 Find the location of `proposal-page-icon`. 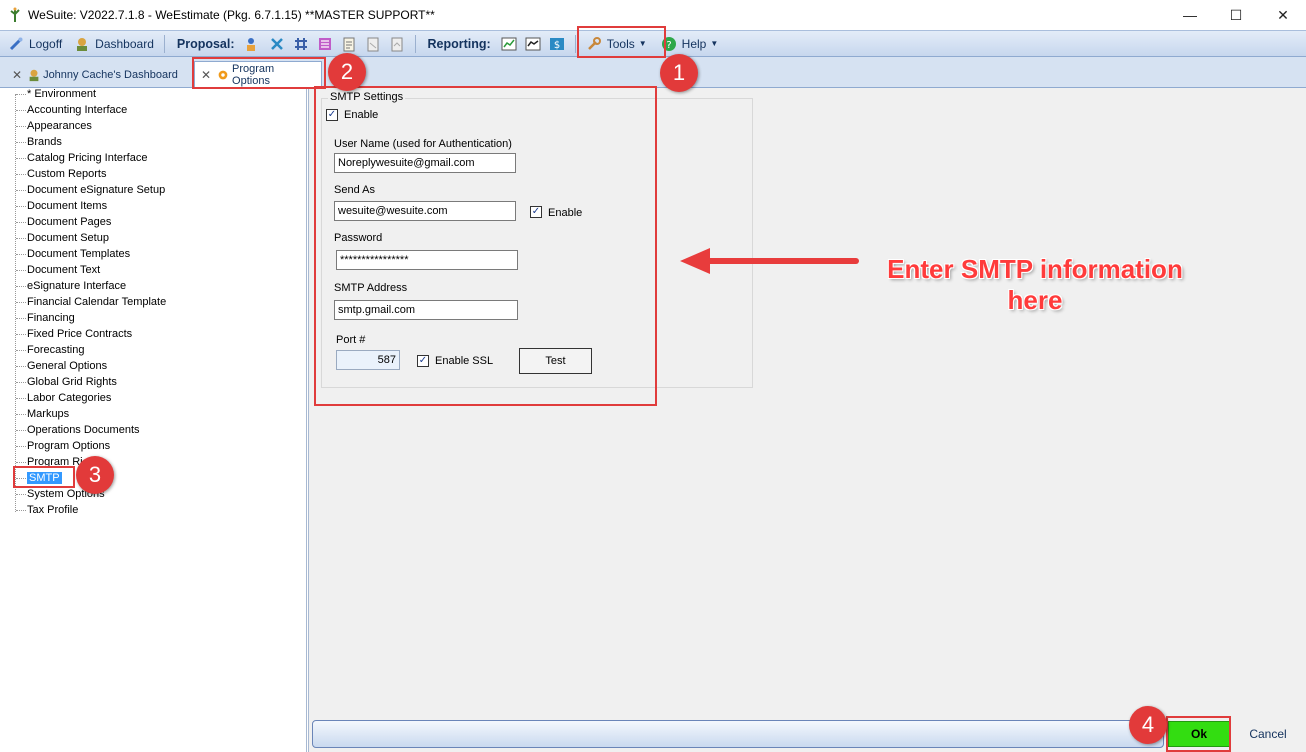

proposal-page-icon is located at coordinates (397, 44).